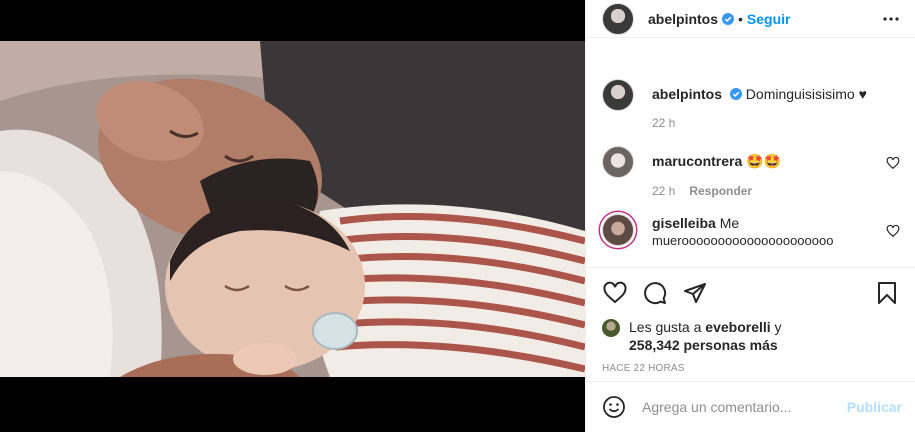 This screenshot has width=915, height=432. What do you see at coordinates (683, 19) in the screenshot?
I see `author-username: abelpintos` at bounding box center [683, 19].